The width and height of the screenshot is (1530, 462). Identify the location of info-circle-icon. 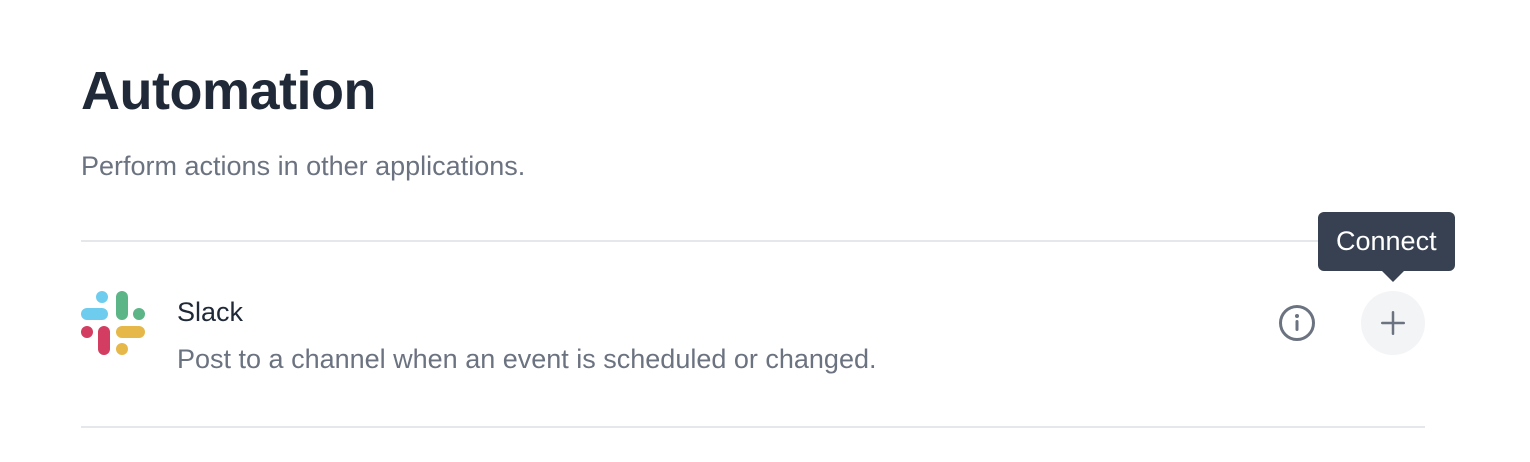
(1297, 323).